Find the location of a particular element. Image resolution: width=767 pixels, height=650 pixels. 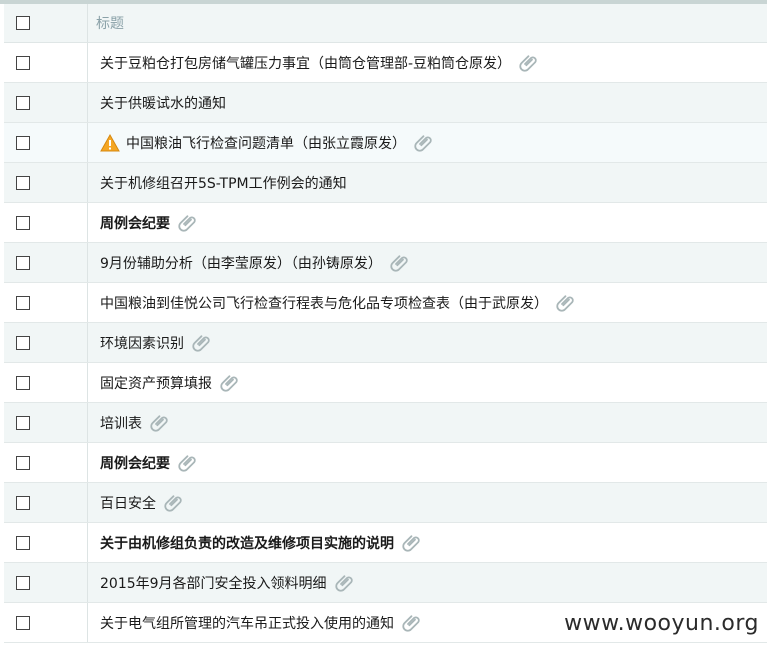

table-row: 关于豆粕仓打包房储气罐压力事宜（由筒仓管理部-豆粕筒仓原发） is located at coordinates (385, 63).